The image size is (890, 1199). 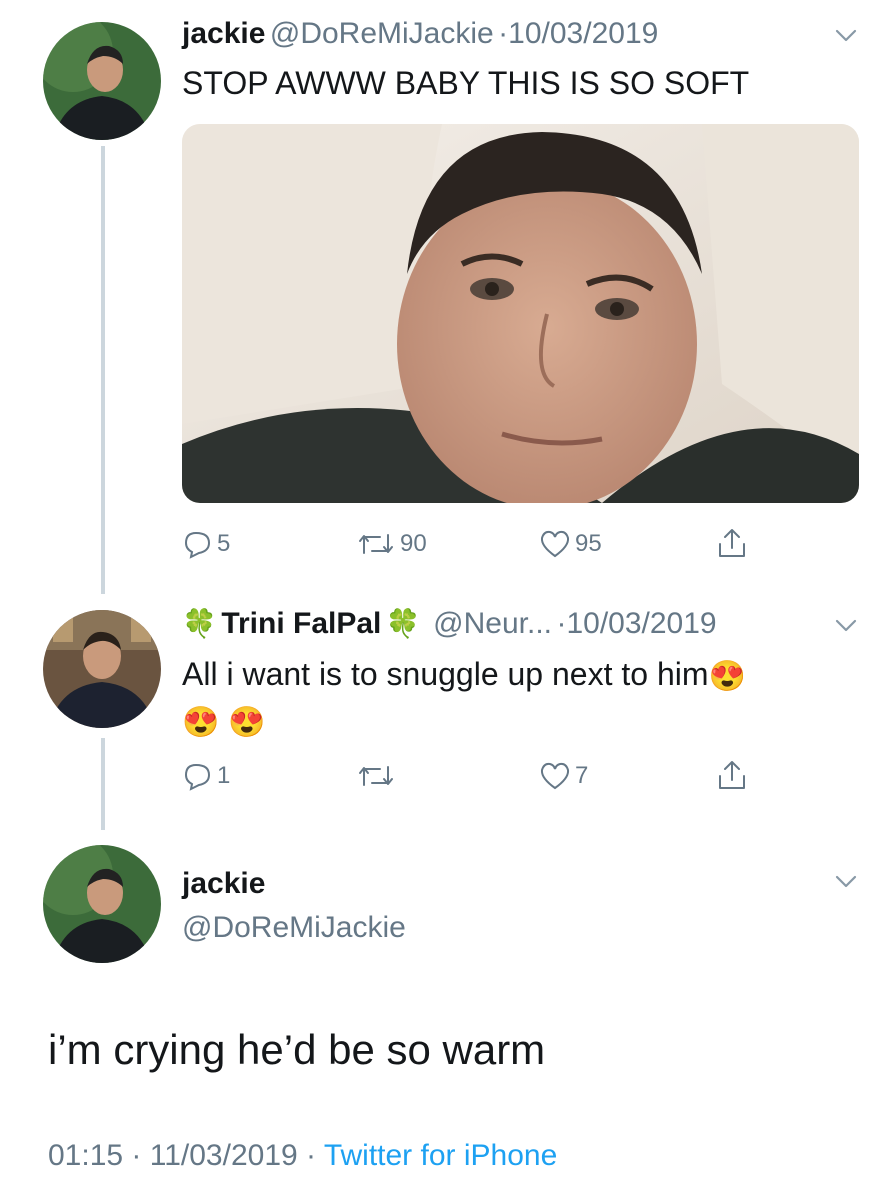 I want to click on reply-button: 1, so click(x=206, y=776).